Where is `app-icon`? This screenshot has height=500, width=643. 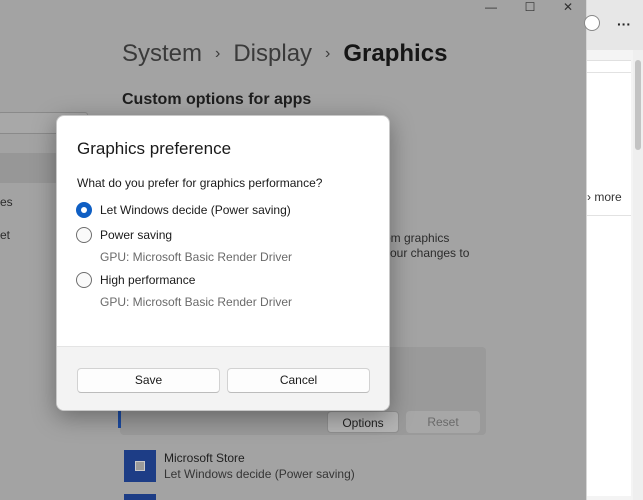 app-icon is located at coordinates (140, 497).